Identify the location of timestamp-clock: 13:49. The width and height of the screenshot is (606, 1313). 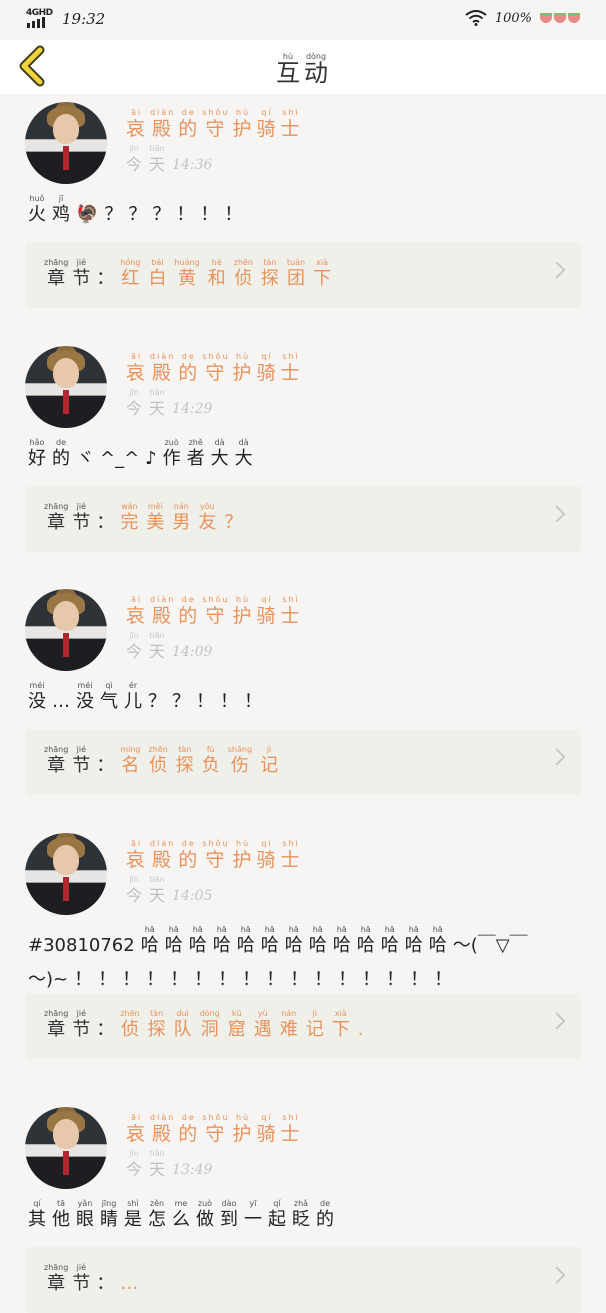
(192, 1170).